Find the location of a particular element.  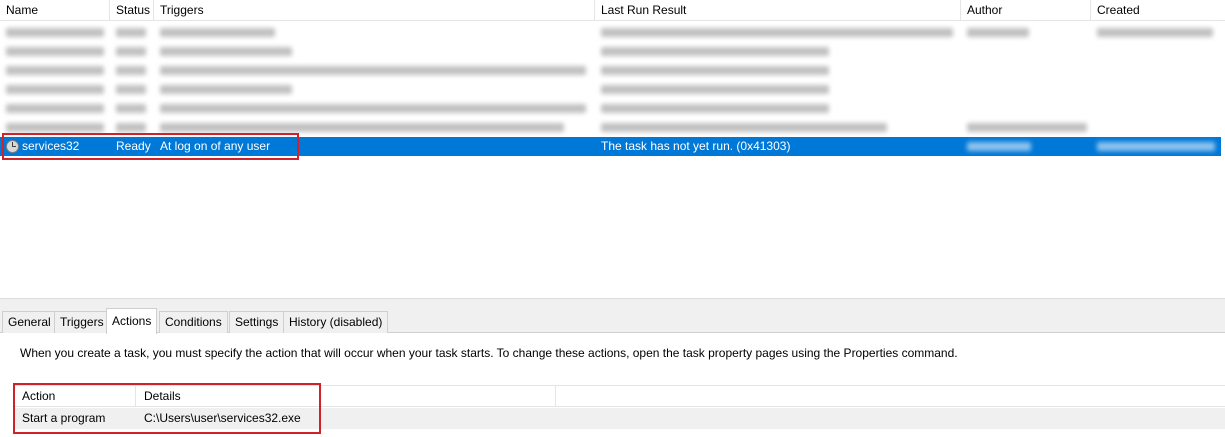

redacted-author is located at coordinates (999, 146).